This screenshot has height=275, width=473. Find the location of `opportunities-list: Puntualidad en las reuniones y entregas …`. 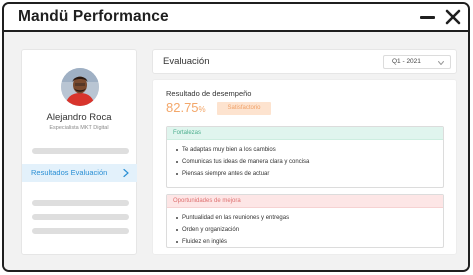

opportunities-list: Puntualidad en las reuniones y entregas … is located at coordinates (305, 228).